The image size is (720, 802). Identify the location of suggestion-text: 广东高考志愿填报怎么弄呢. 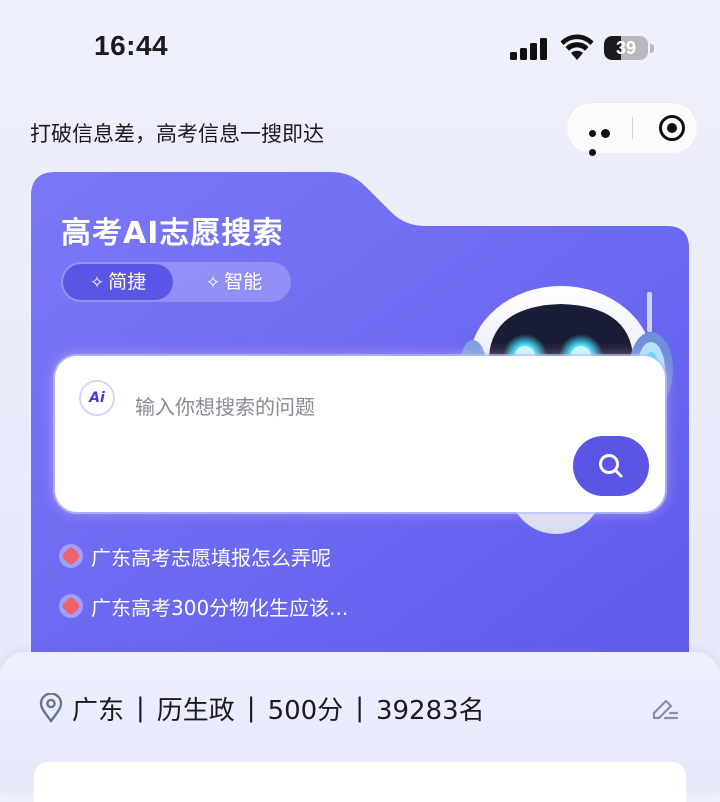
(211, 557).